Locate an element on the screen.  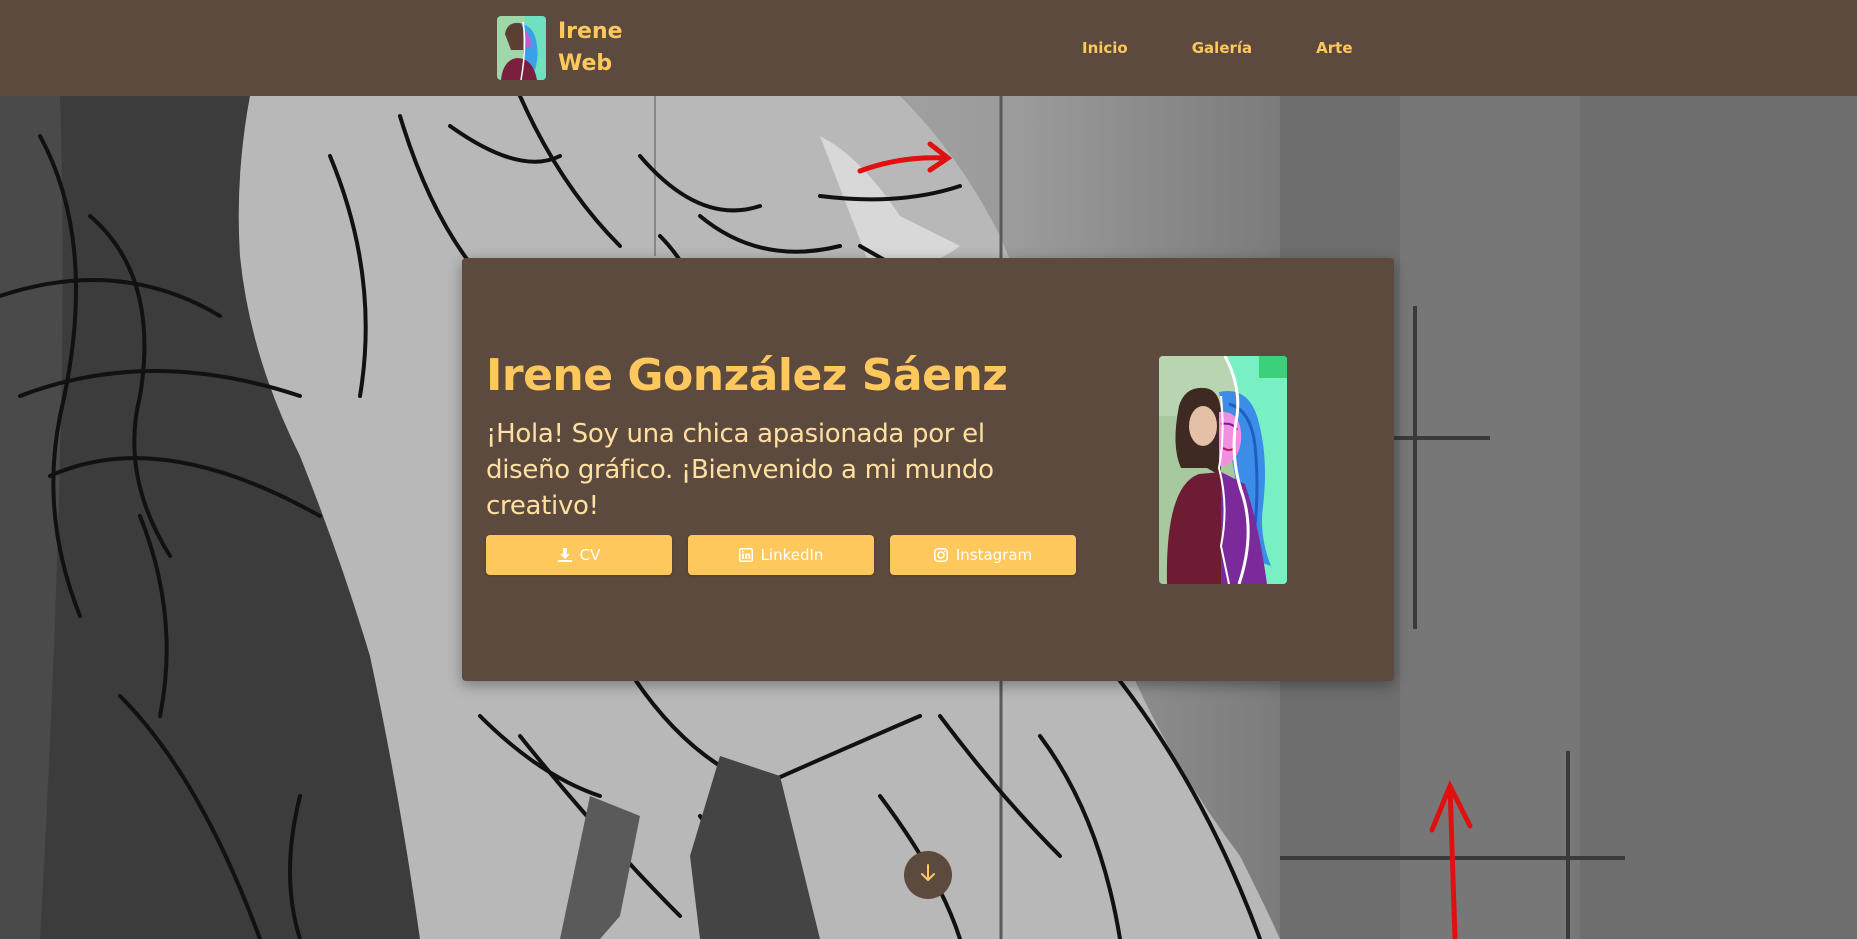
profile-portrait is located at coordinates (1223, 470).